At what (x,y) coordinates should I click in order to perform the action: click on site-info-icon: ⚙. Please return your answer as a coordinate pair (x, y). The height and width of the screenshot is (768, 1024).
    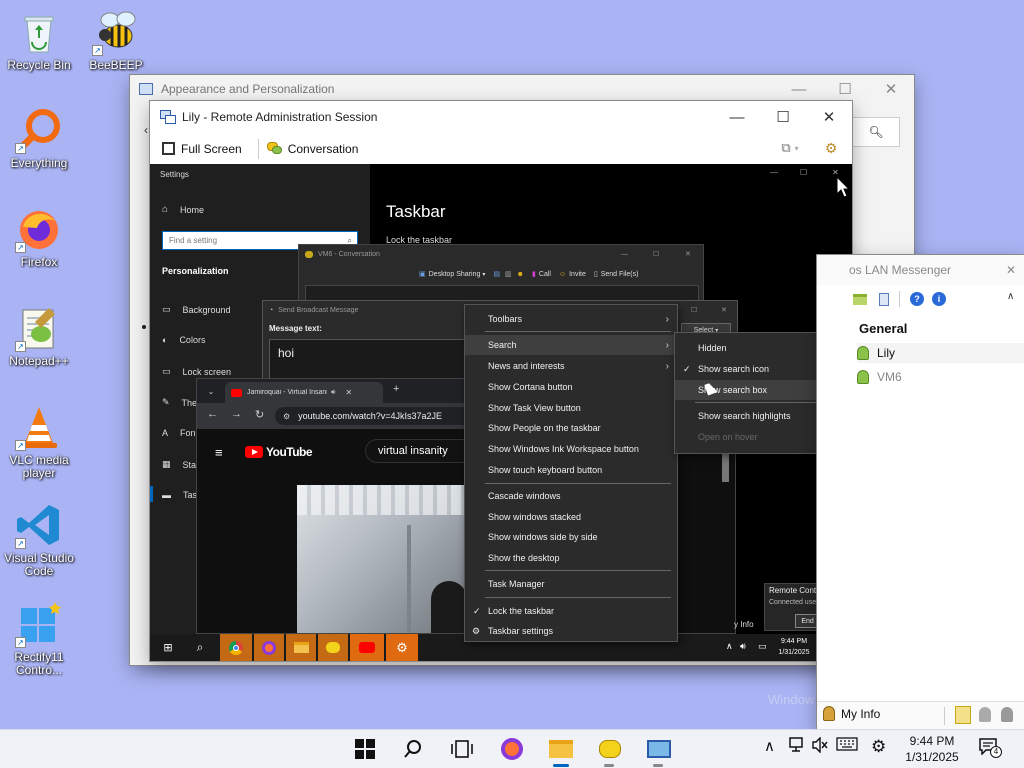
    Looking at the image, I should click on (286, 416).